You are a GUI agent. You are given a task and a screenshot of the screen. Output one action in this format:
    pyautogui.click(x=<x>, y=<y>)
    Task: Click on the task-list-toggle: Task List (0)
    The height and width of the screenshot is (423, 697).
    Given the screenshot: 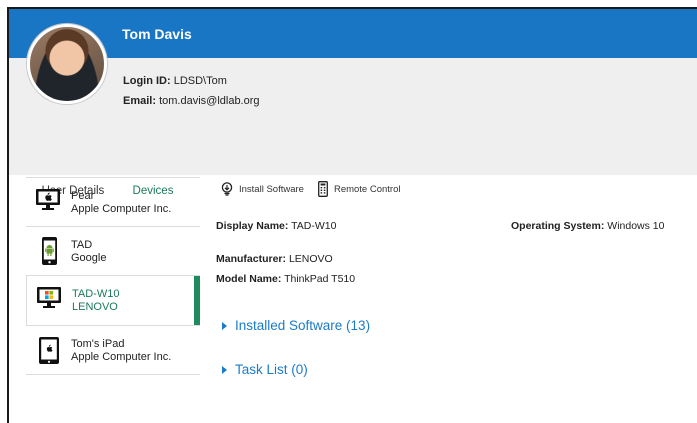 What is the action you would take?
    pyautogui.click(x=265, y=369)
    